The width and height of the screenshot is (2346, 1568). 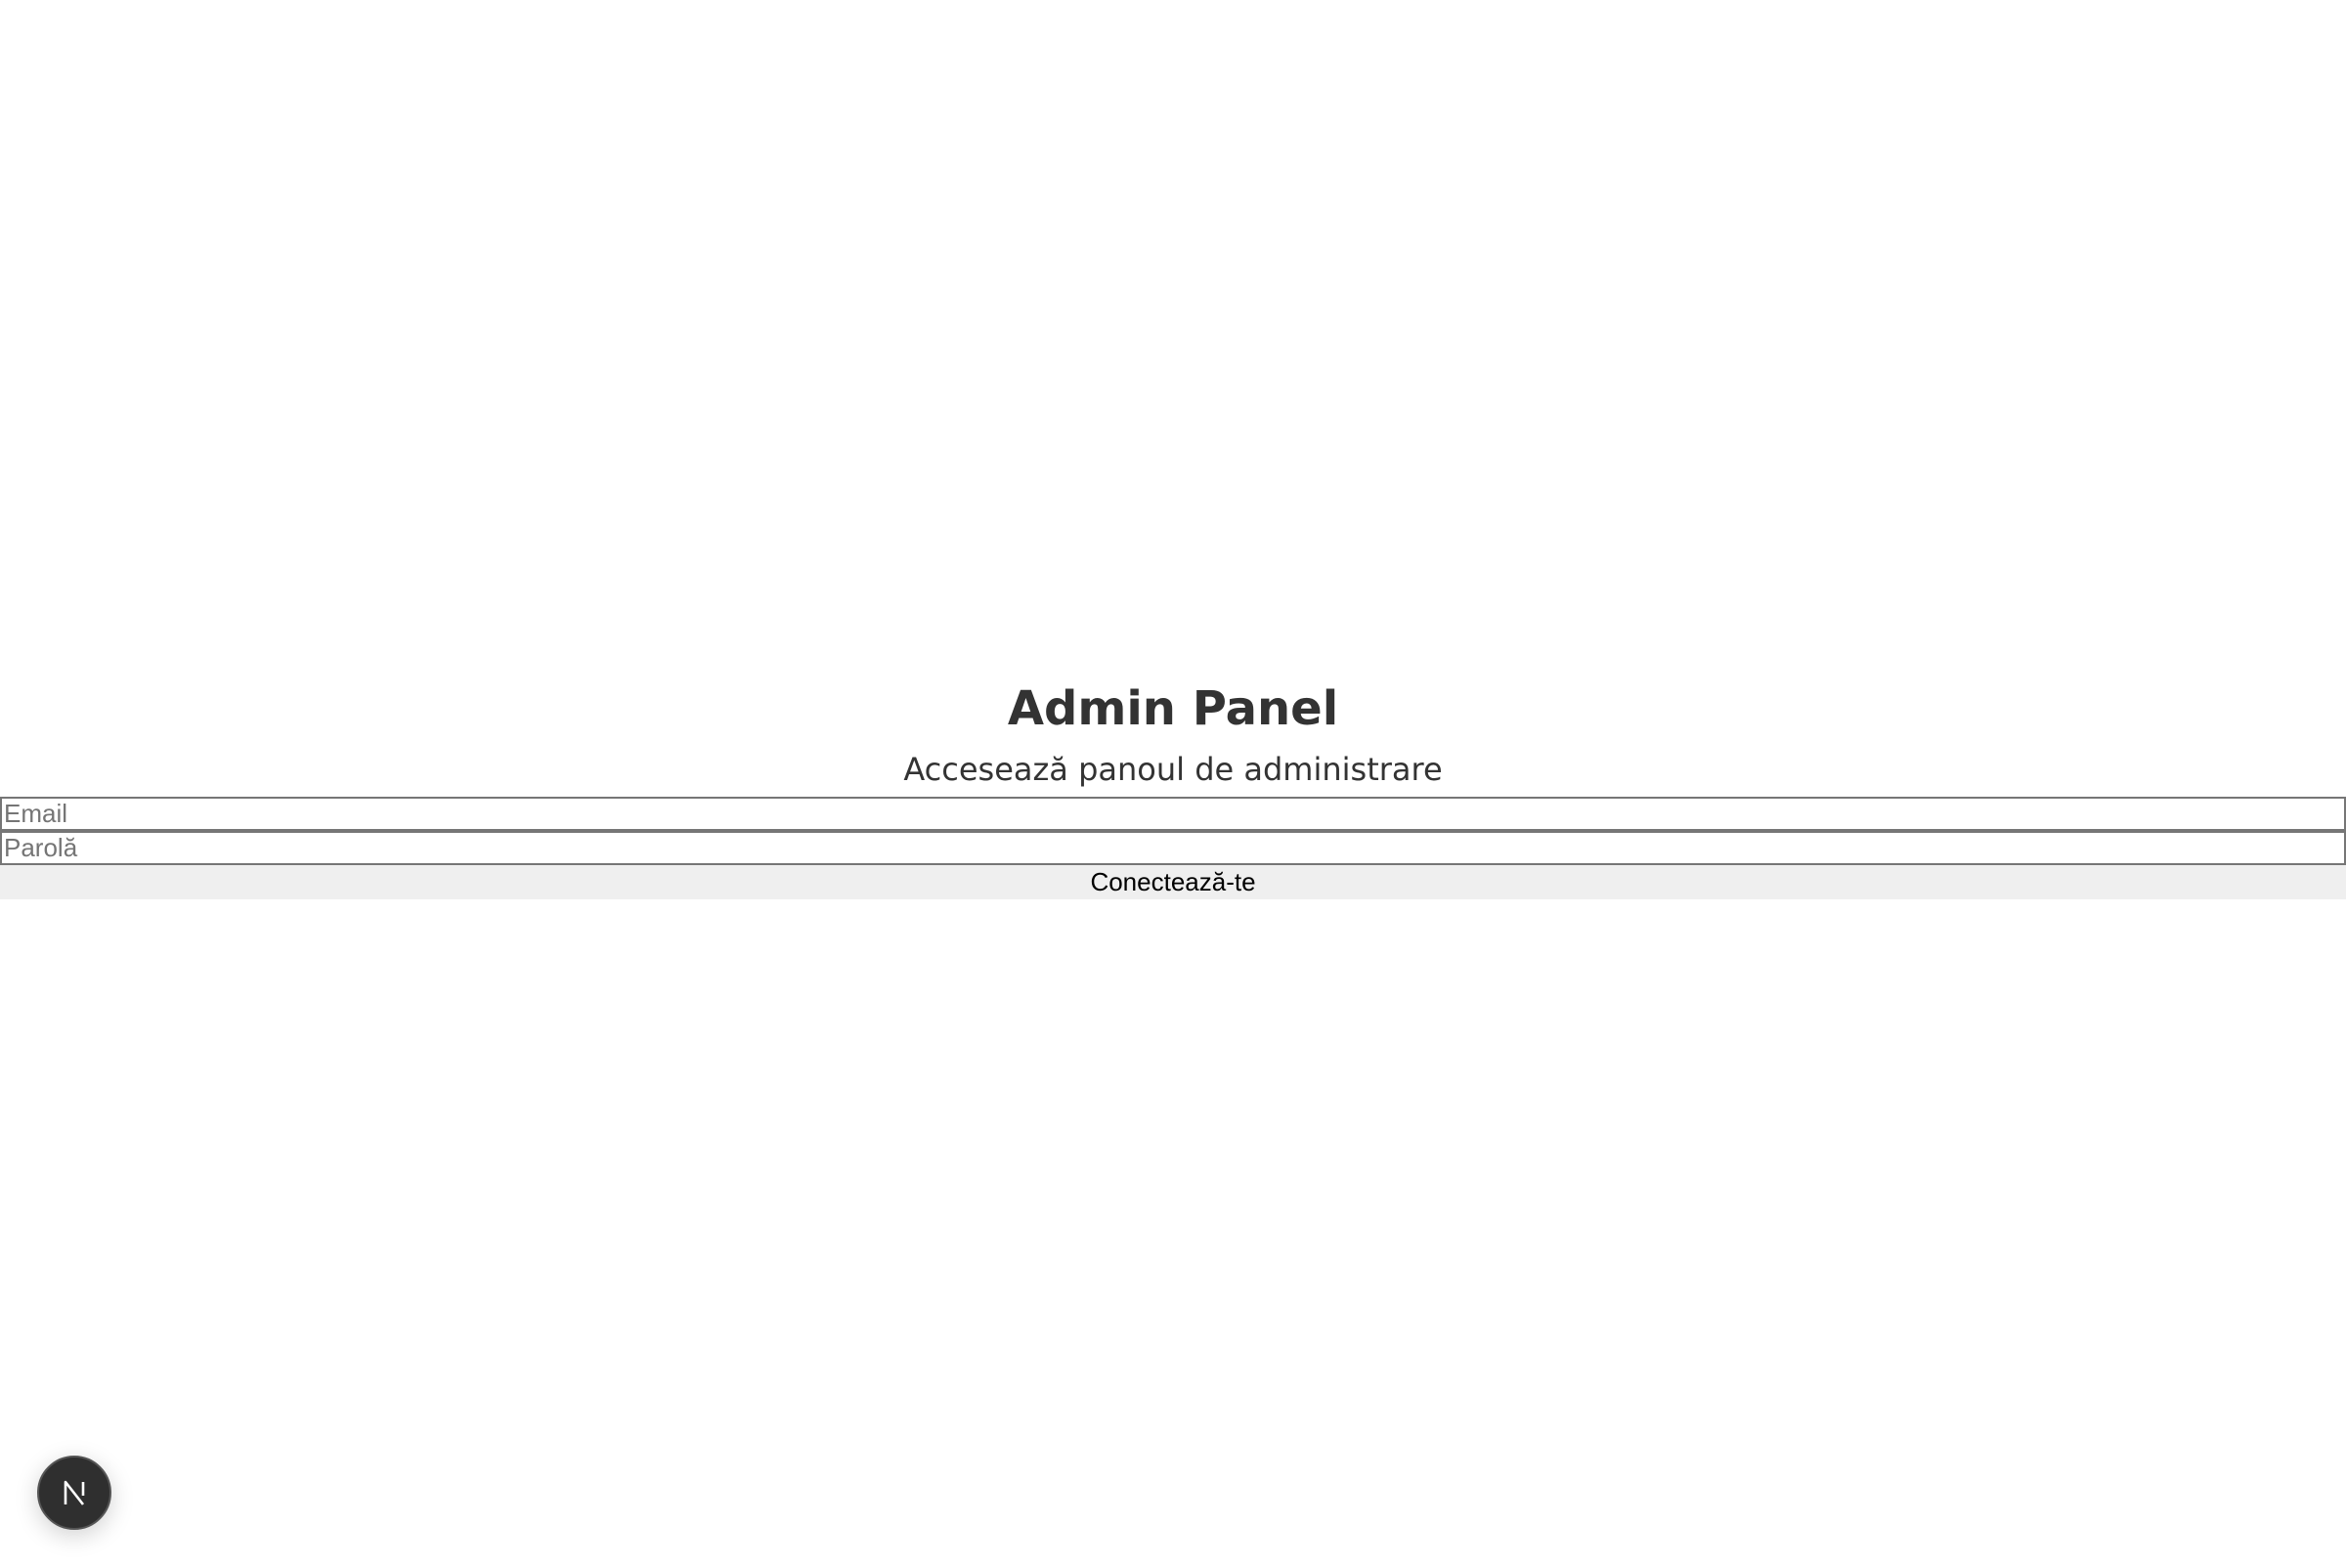 I want to click on password-field, so click(x=1173, y=848).